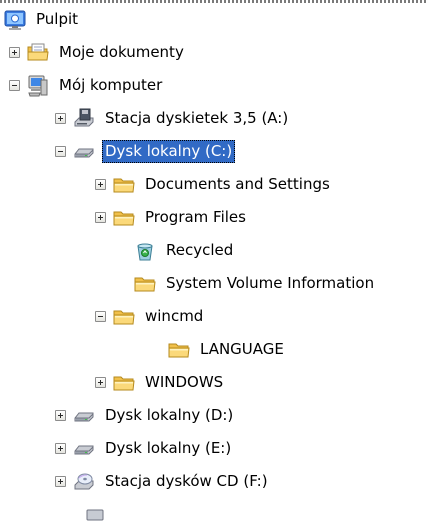 Image resolution: width=427 pixels, height=521 pixels. What do you see at coordinates (38, 51) in the screenshot?
I see `my-documents-icon` at bounding box center [38, 51].